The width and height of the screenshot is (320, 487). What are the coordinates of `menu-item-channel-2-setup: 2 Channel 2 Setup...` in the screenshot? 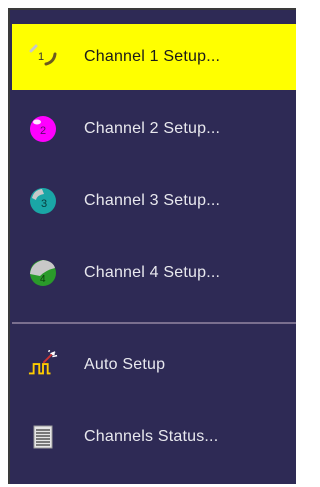 It's located at (154, 129).